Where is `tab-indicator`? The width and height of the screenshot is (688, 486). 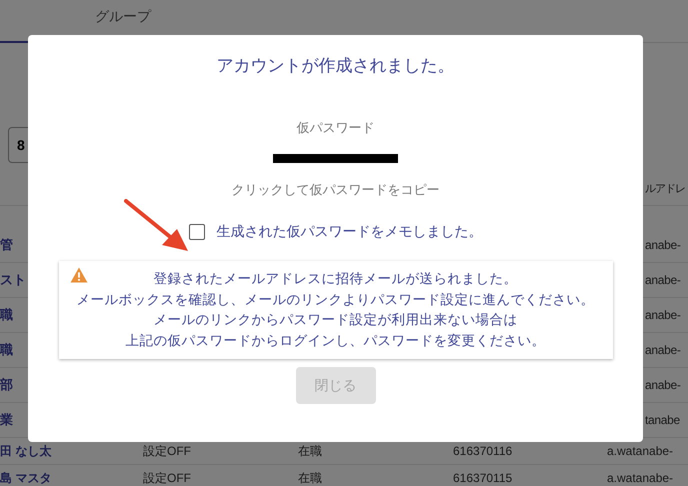 tab-indicator is located at coordinates (15, 42).